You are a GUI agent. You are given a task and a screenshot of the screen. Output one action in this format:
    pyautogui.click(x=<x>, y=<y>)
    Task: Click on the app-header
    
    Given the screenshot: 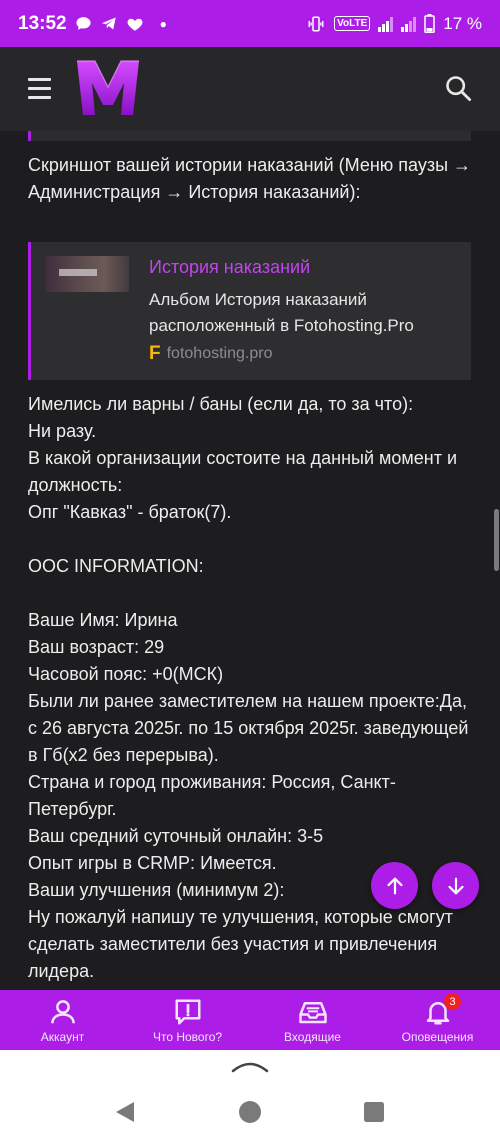 What is the action you would take?
    pyautogui.click(x=250, y=89)
    